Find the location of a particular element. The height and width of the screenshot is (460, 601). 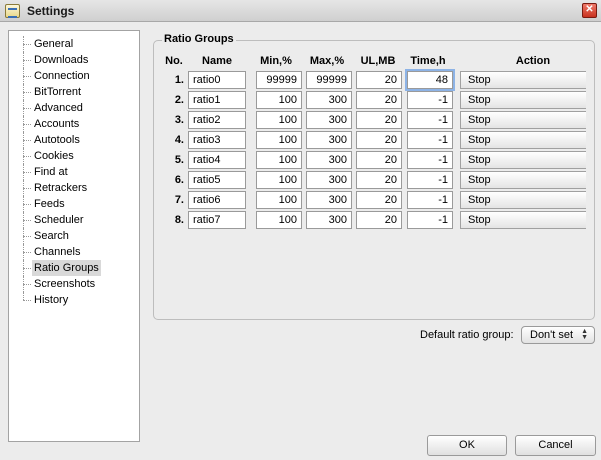

sidebar-item: Ratio Groups is located at coordinates (74, 268).